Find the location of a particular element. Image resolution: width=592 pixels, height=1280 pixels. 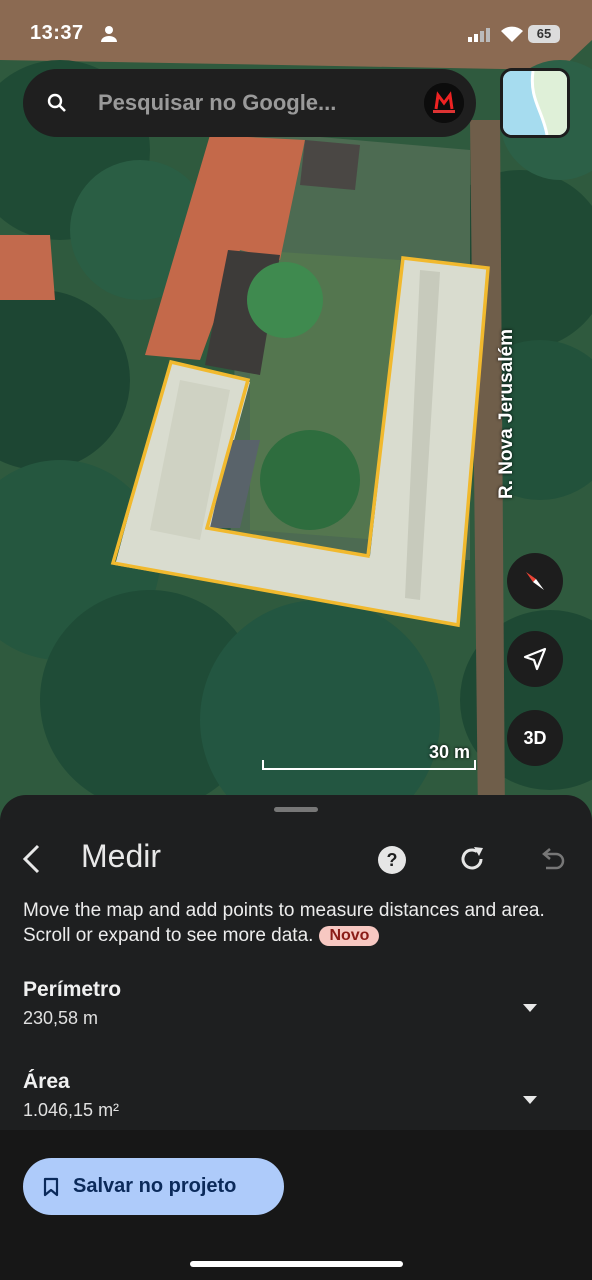

3d-toggle-button: 3D is located at coordinates (535, 738).